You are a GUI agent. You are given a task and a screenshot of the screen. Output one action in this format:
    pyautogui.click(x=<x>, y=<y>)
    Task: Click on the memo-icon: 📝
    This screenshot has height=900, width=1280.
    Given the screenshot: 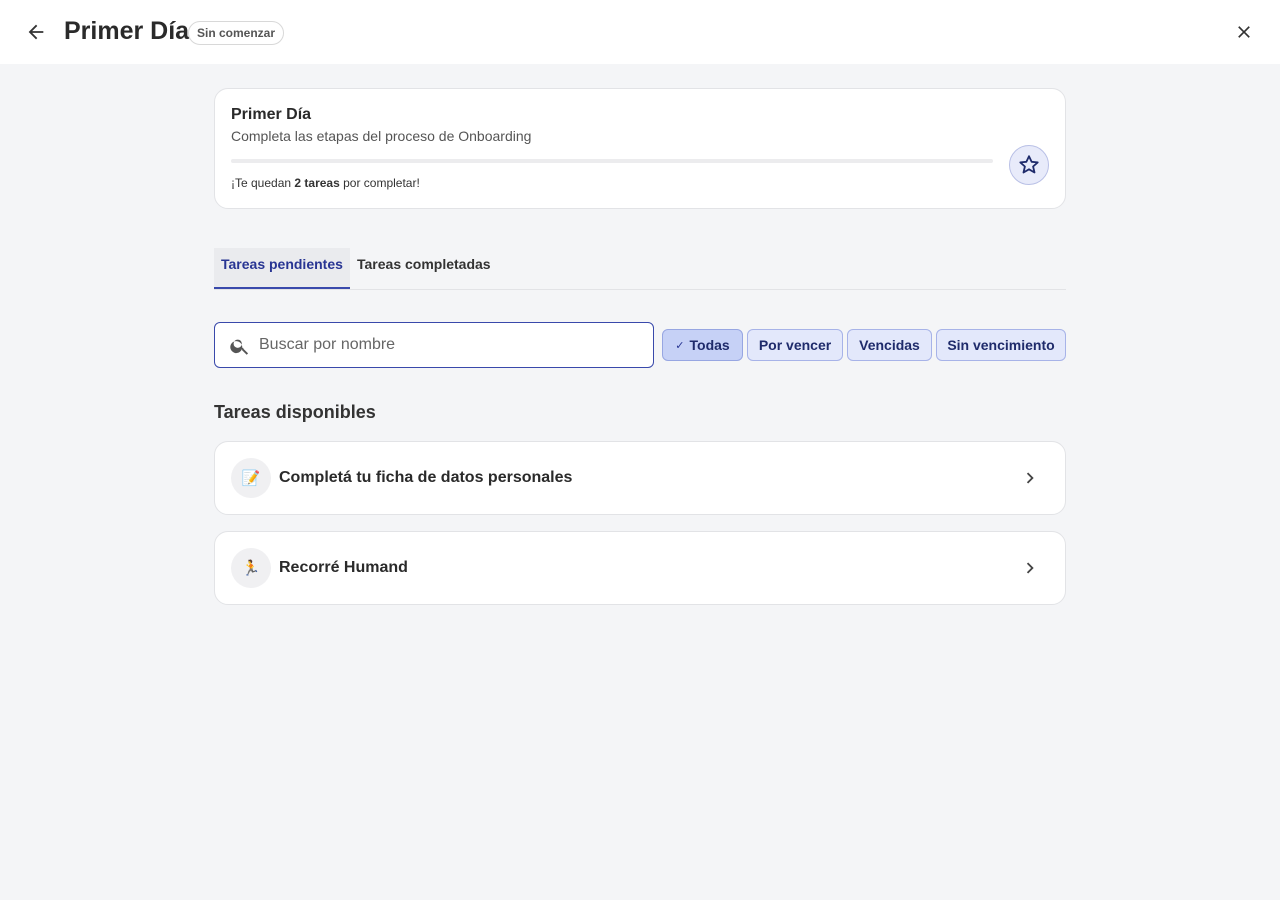 What is the action you would take?
    pyautogui.click(x=251, y=478)
    